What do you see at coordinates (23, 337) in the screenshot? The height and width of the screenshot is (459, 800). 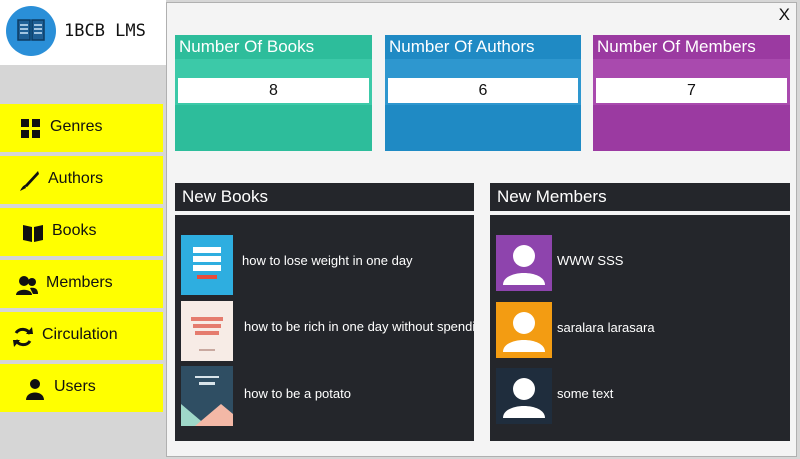 I see `refresh-icon` at bounding box center [23, 337].